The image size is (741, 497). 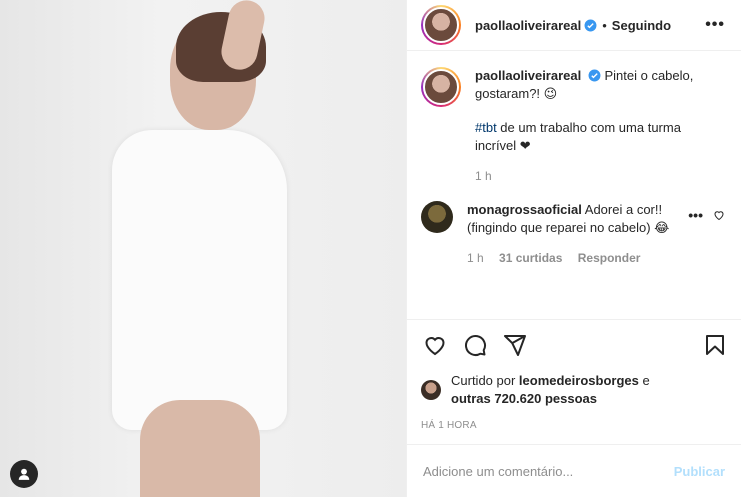 I want to click on add-comment-bar: Publicar, so click(x=574, y=470).